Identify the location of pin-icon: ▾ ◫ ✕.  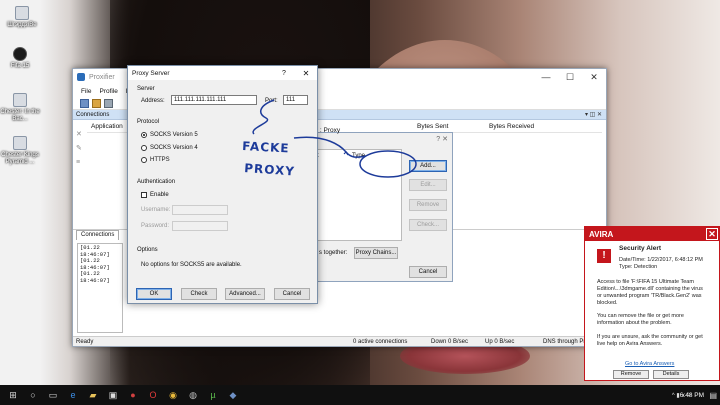
(595, 114).